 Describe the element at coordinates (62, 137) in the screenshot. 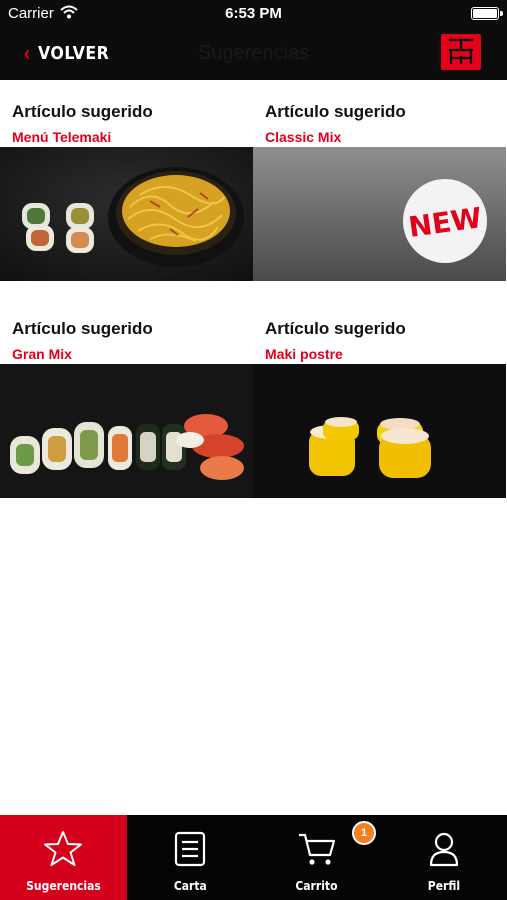

I see `card-product-name: Menú Telemaki` at that location.